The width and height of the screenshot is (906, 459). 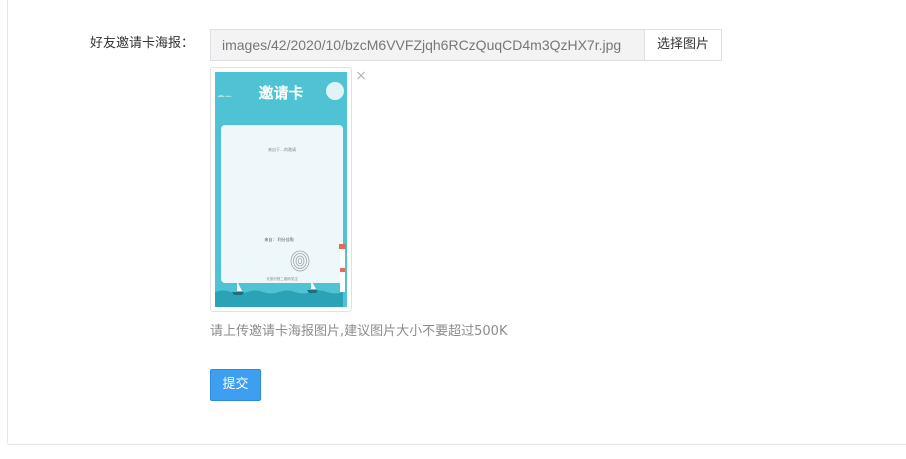 I want to click on poster-bottom-line: 长按识别二维码关注, so click(x=282, y=278).